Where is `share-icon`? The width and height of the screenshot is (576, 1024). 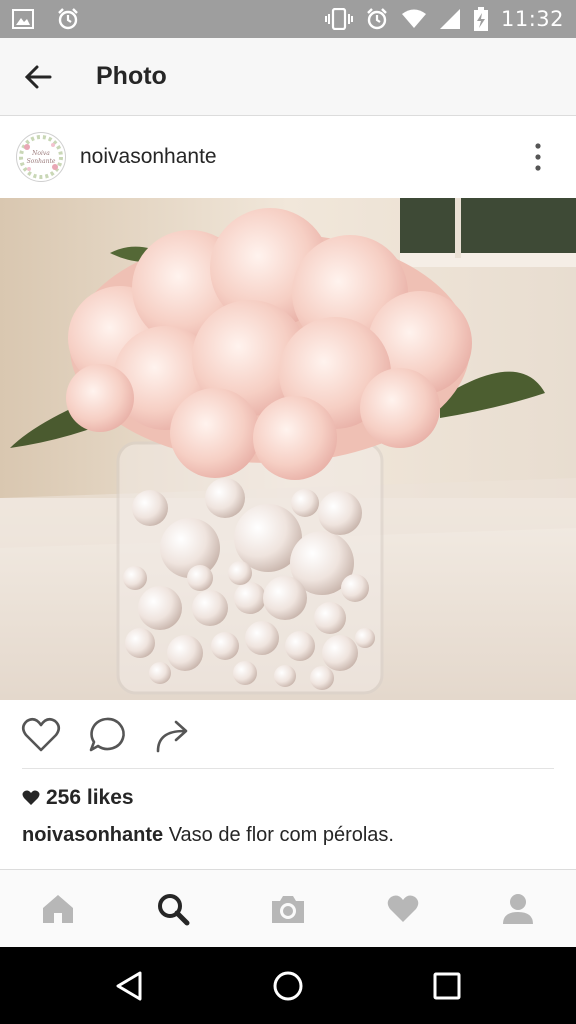
share-icon is located at coordinates (172, 736).